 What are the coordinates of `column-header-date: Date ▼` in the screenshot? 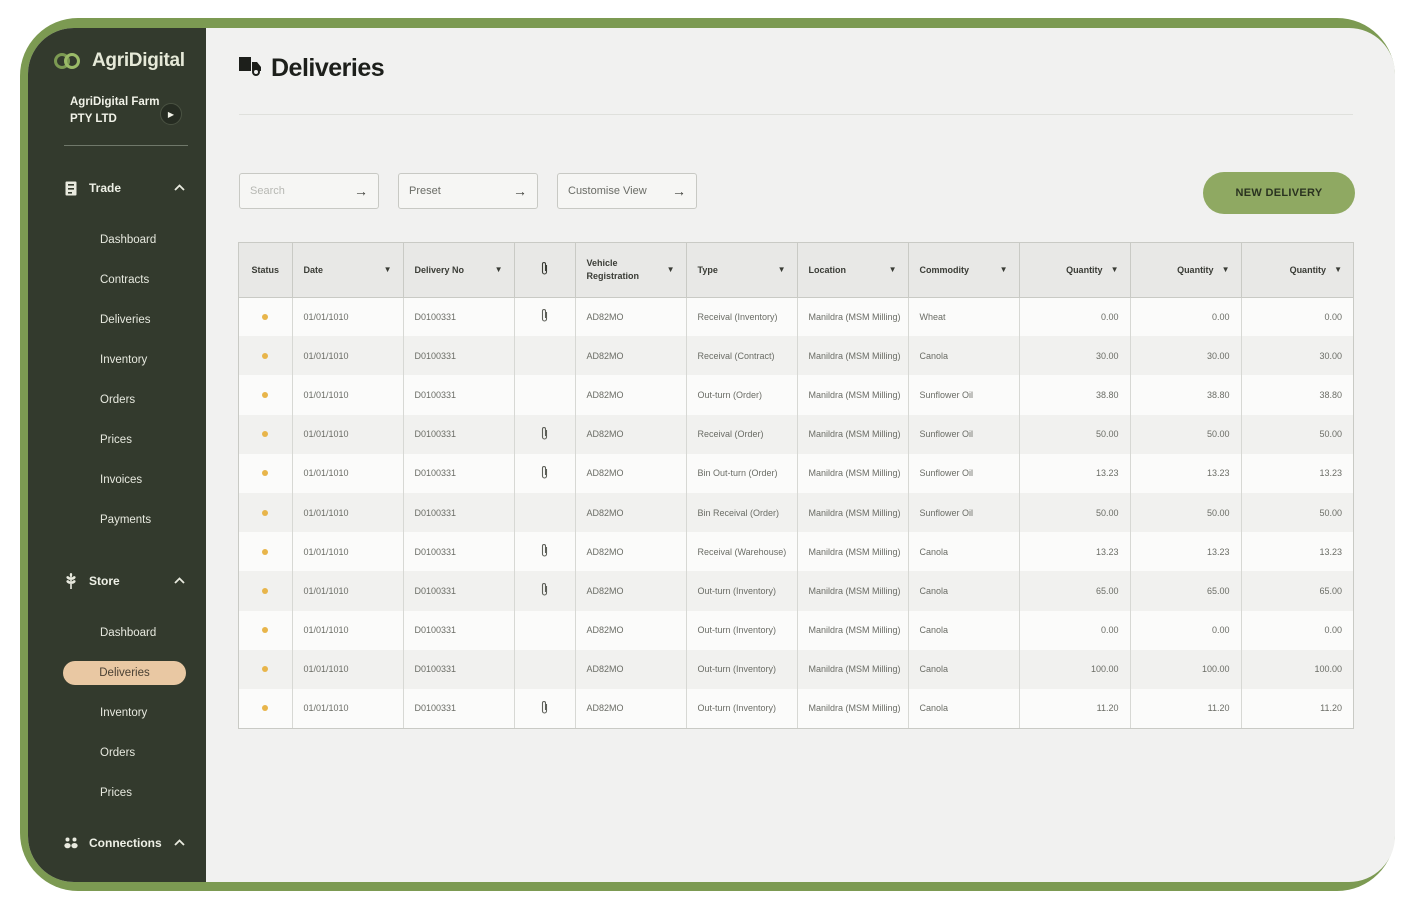 It's located at (348, 270).